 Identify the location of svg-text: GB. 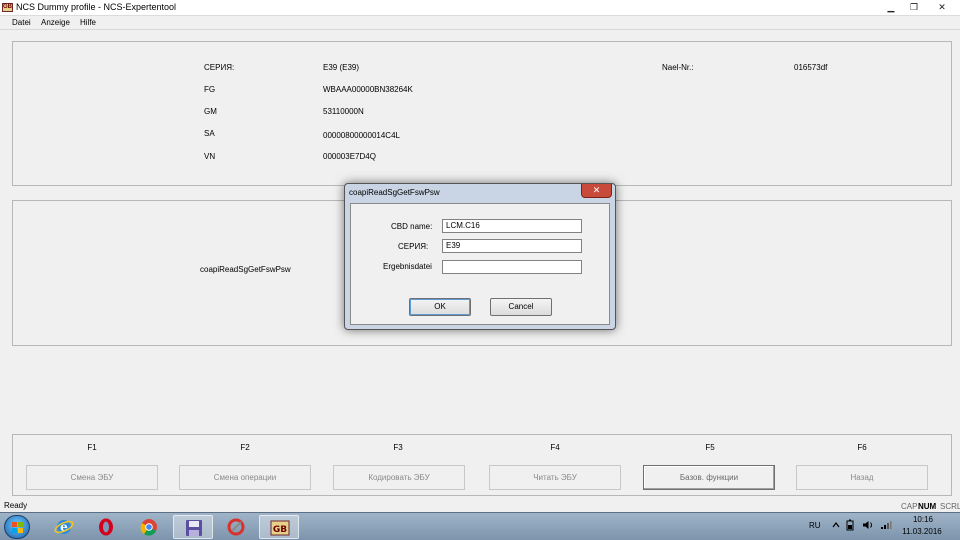
(280, 530).